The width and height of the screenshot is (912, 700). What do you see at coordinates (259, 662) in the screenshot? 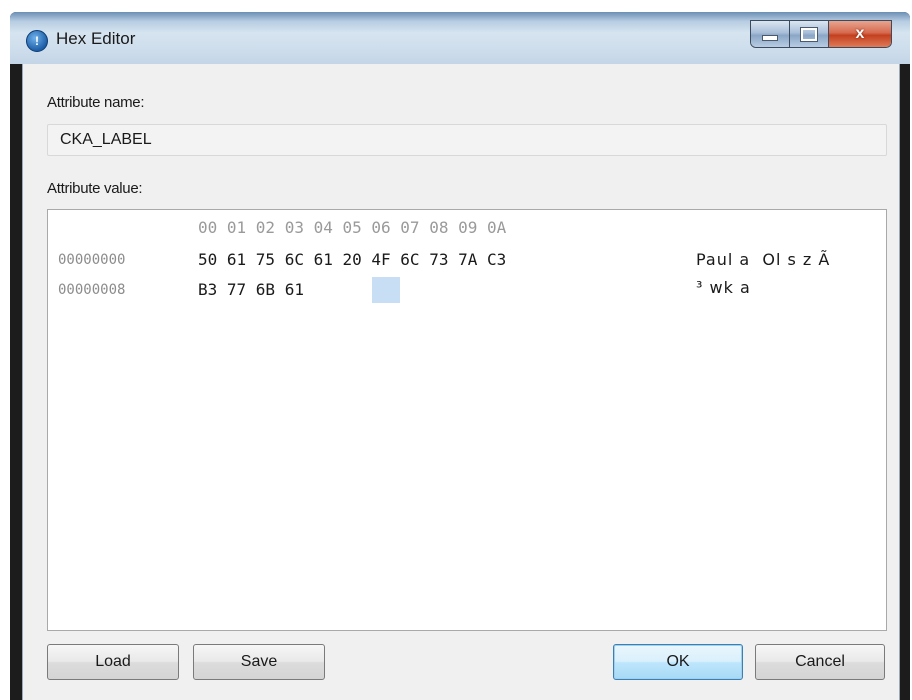
I see `save-button: Save` at bounding box center [259, 662].